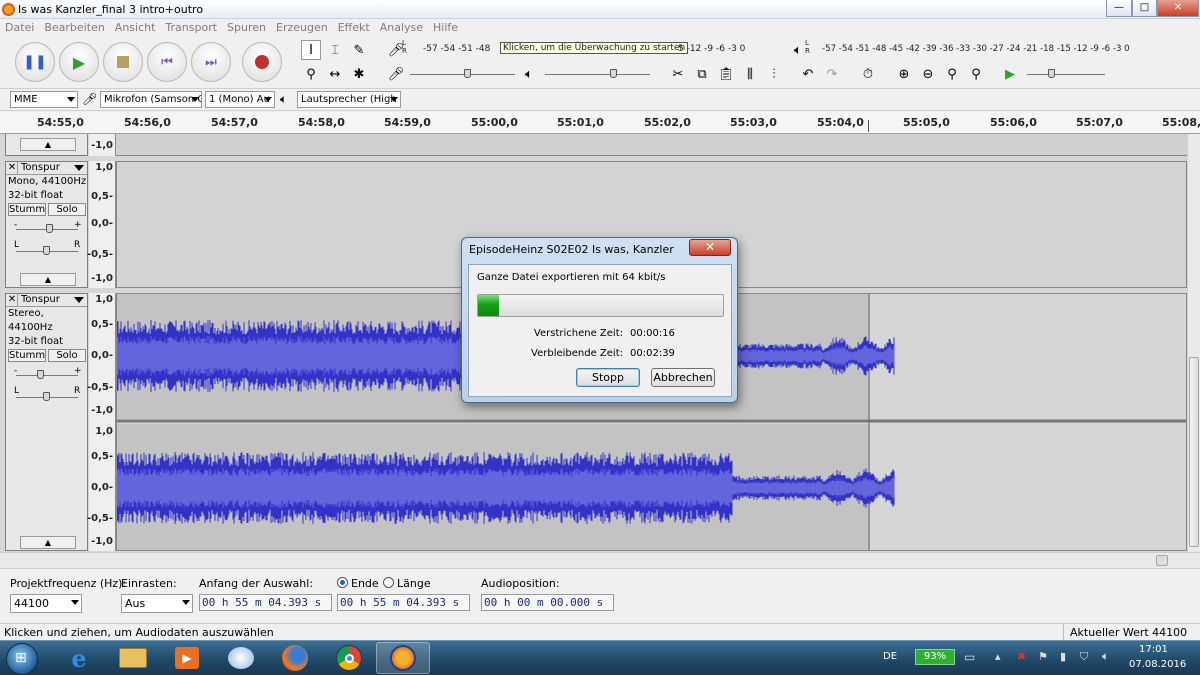 The height and width of the screenshot is (675, 1200). I want to click on menu-analyse: Analyse, so click(401, 26).